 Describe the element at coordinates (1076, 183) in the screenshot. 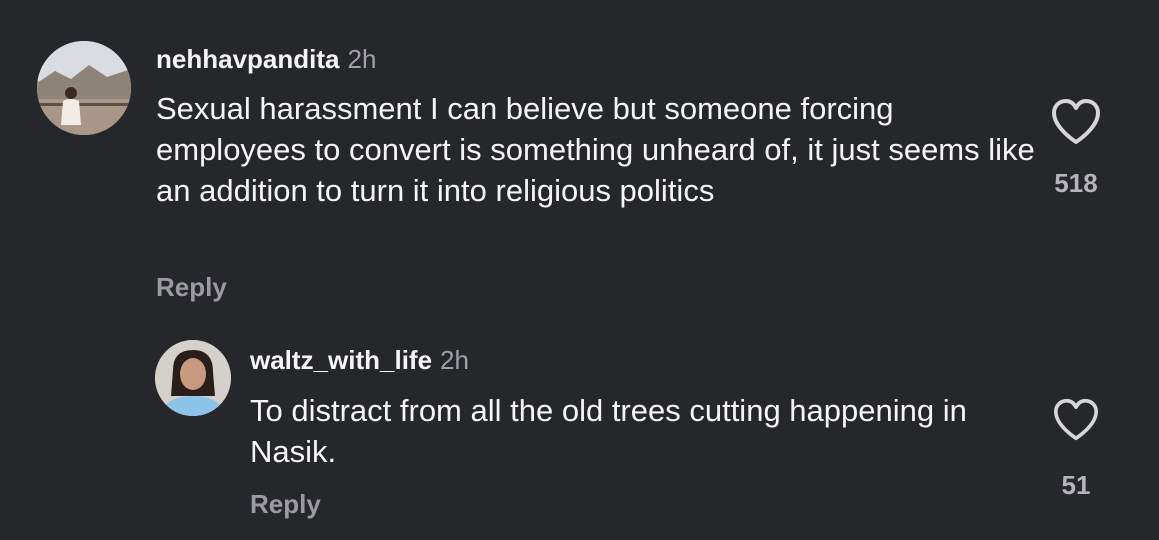

I see `like-count: 518` at that location.